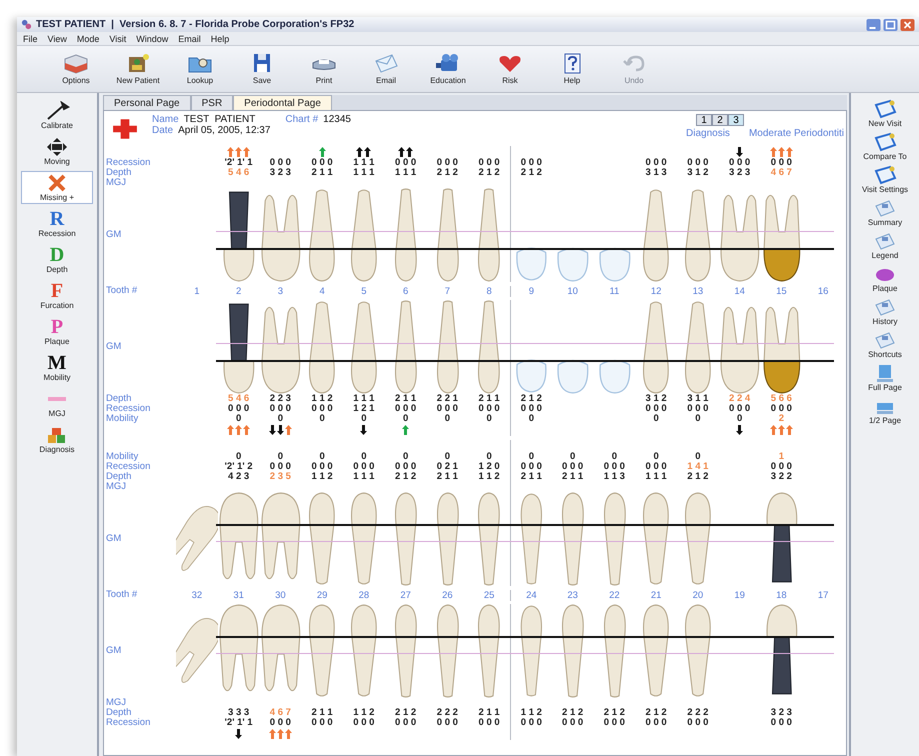  What do you see at coordinates (57, 223) in the screenshot?
I see `tool-button: R Recession` at bounding box center [57, 223].